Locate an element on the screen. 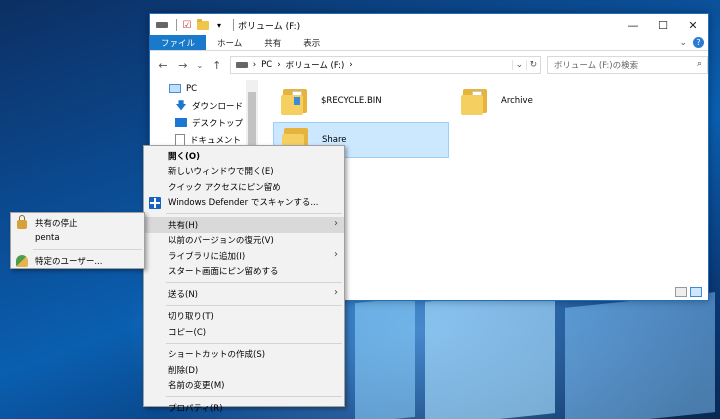 This screenshot has height=419, width=720. nav-item-label: デスクトップ is located at coordinates (218, 123).